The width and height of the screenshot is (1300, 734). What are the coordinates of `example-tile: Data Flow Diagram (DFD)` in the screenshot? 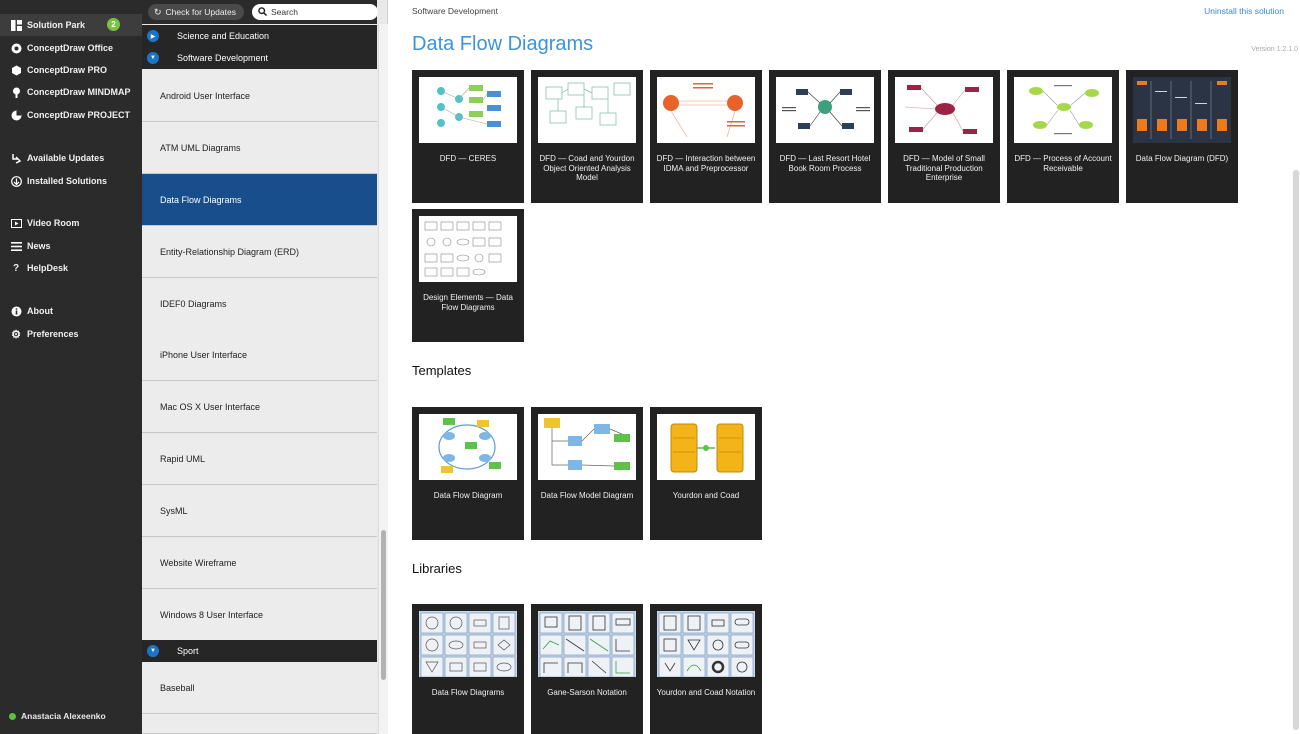 It's located at (1182, 136).